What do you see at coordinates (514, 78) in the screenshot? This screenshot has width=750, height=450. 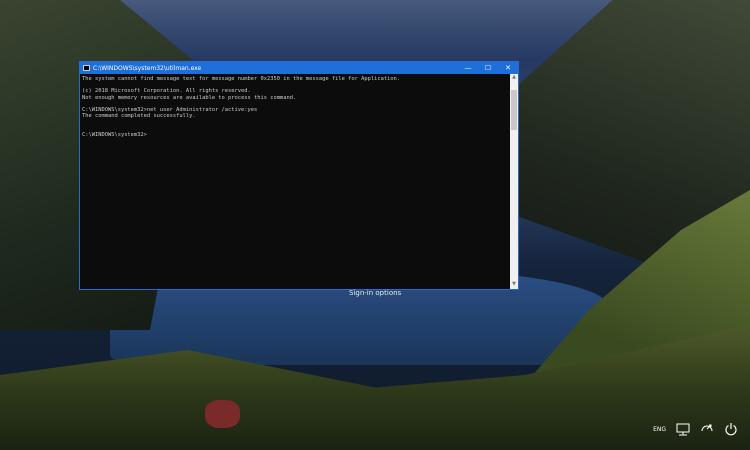 I see `scroll-up-icon: ▲` at bounding box center [514, 78].